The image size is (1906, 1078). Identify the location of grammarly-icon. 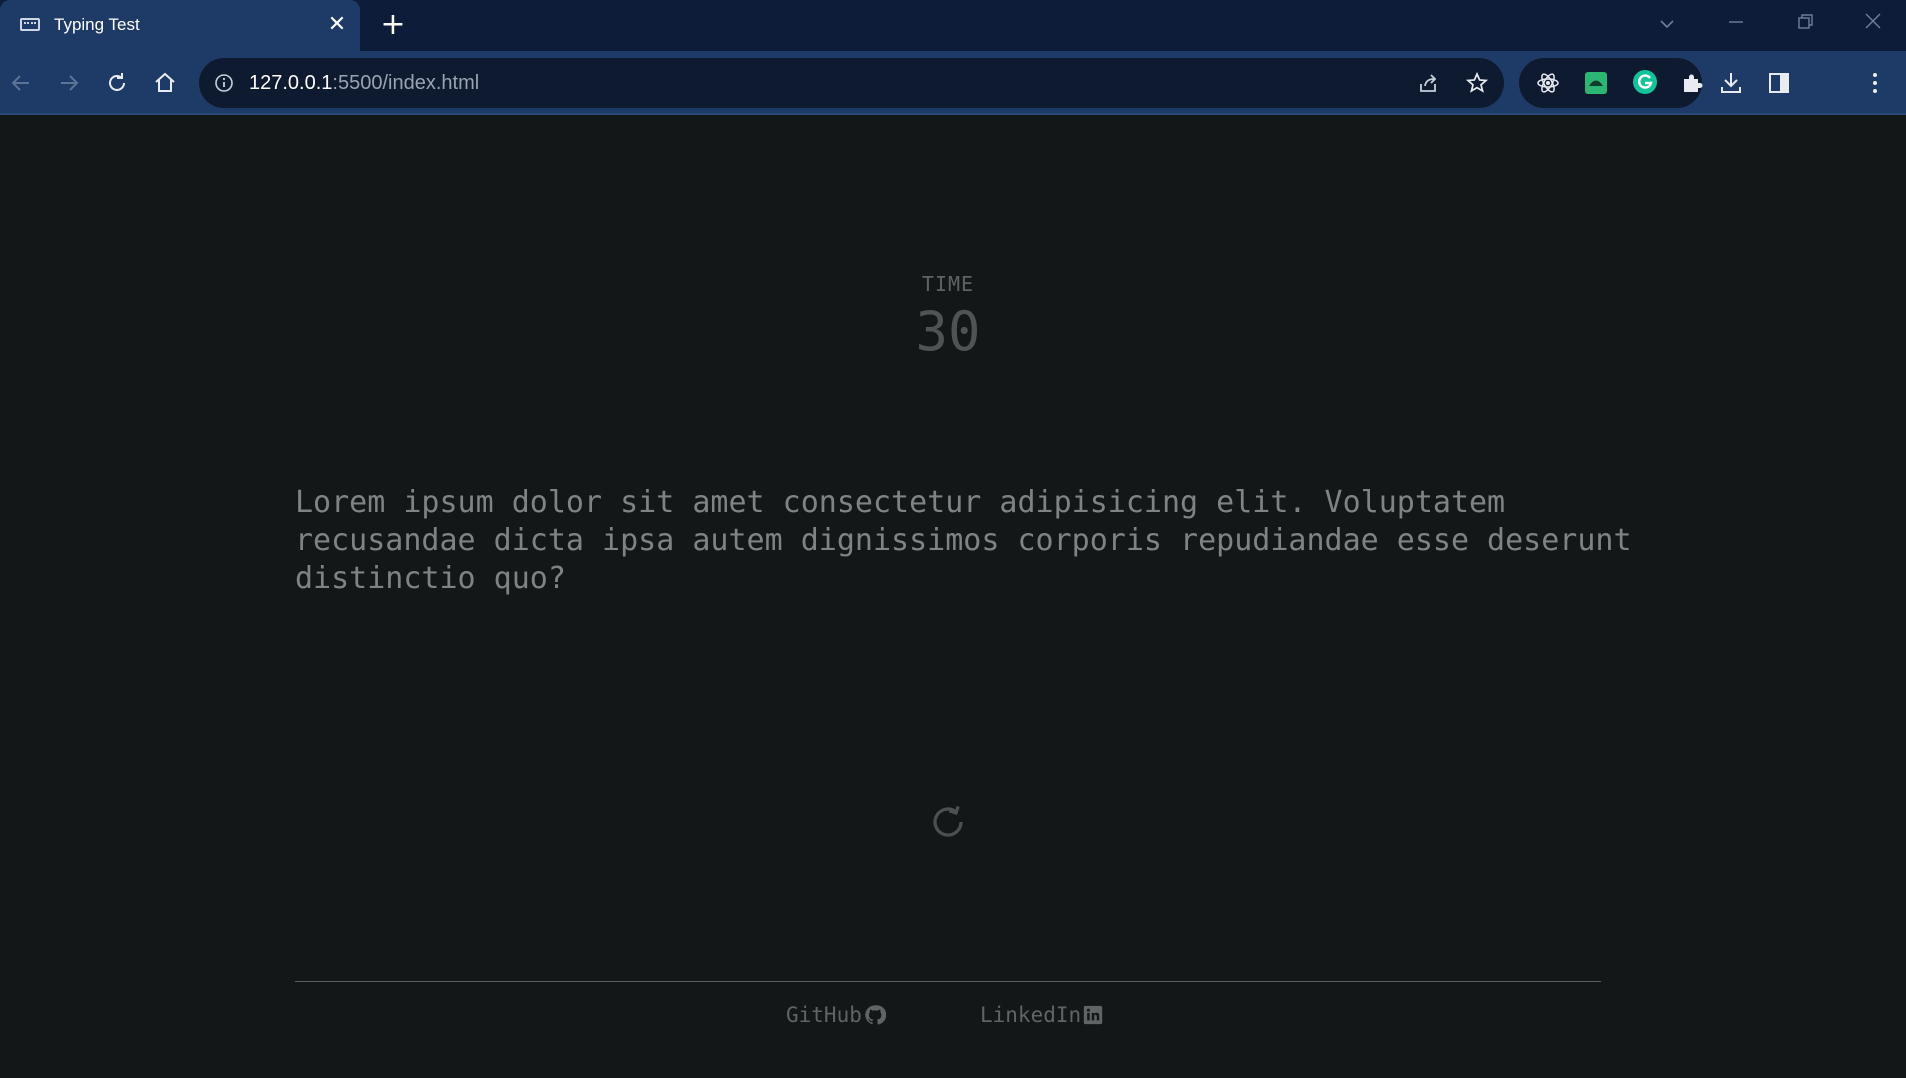
(1645, 82).